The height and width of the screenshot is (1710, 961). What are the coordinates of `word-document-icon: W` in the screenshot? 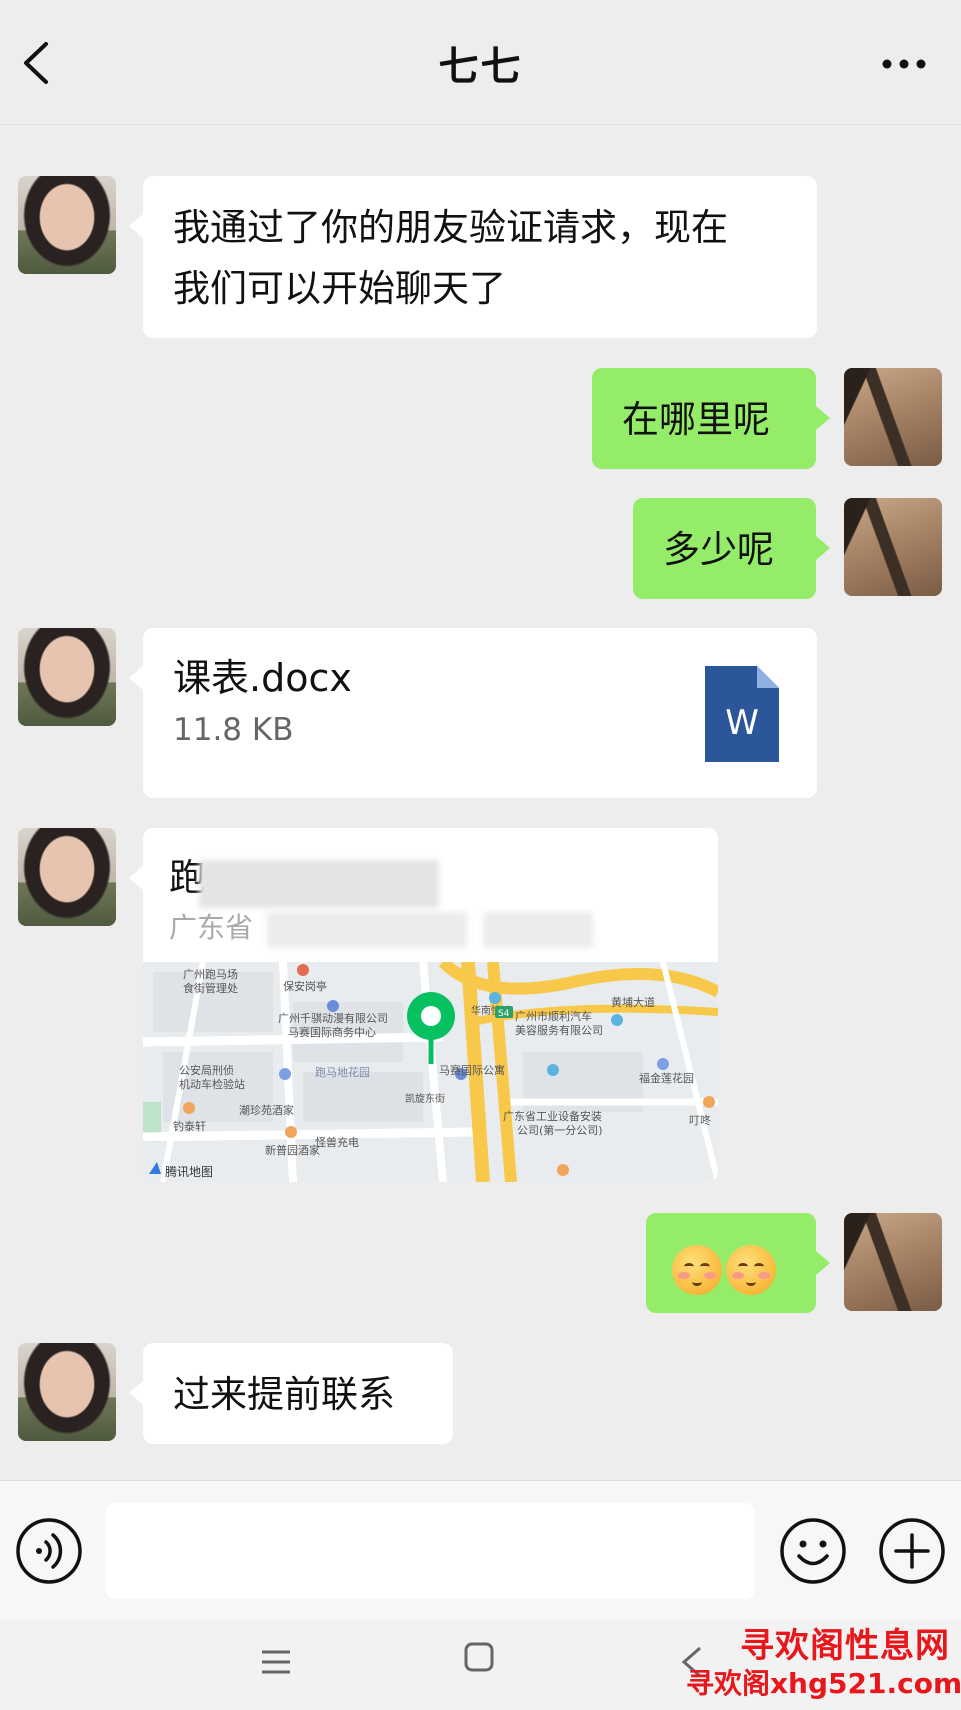 It's located at (742, 714).